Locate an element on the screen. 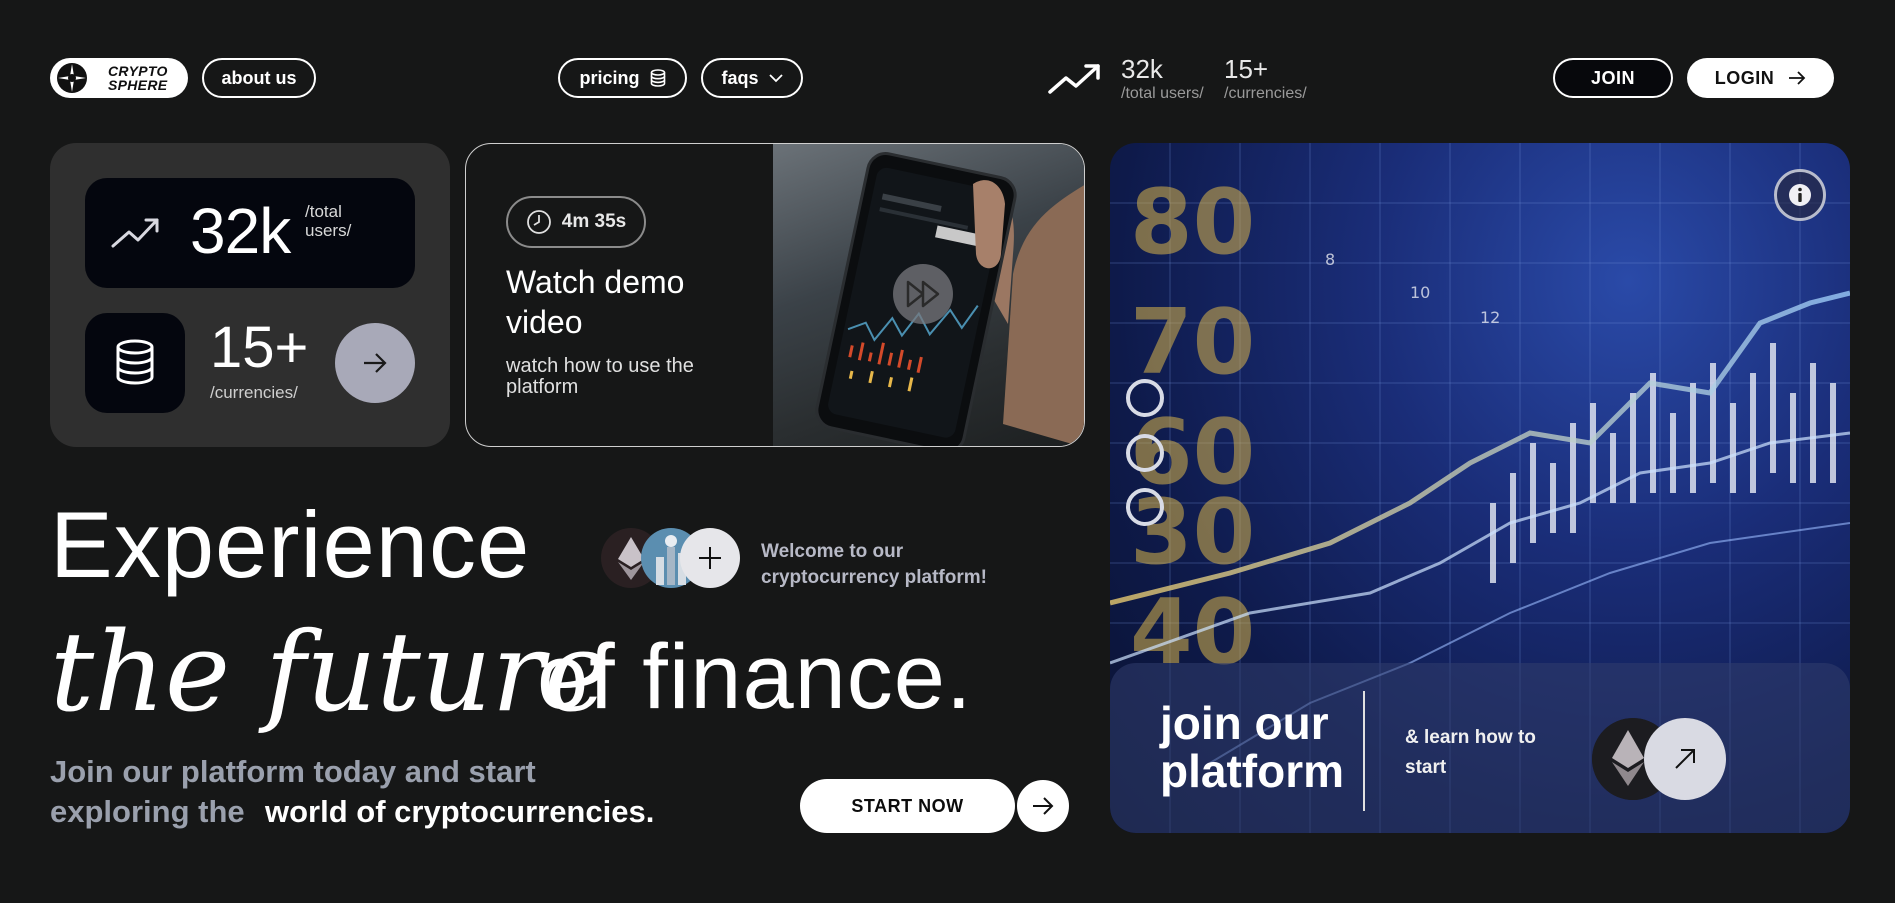  join-platform-title: join our platform is located at coordinates (1252, 747).